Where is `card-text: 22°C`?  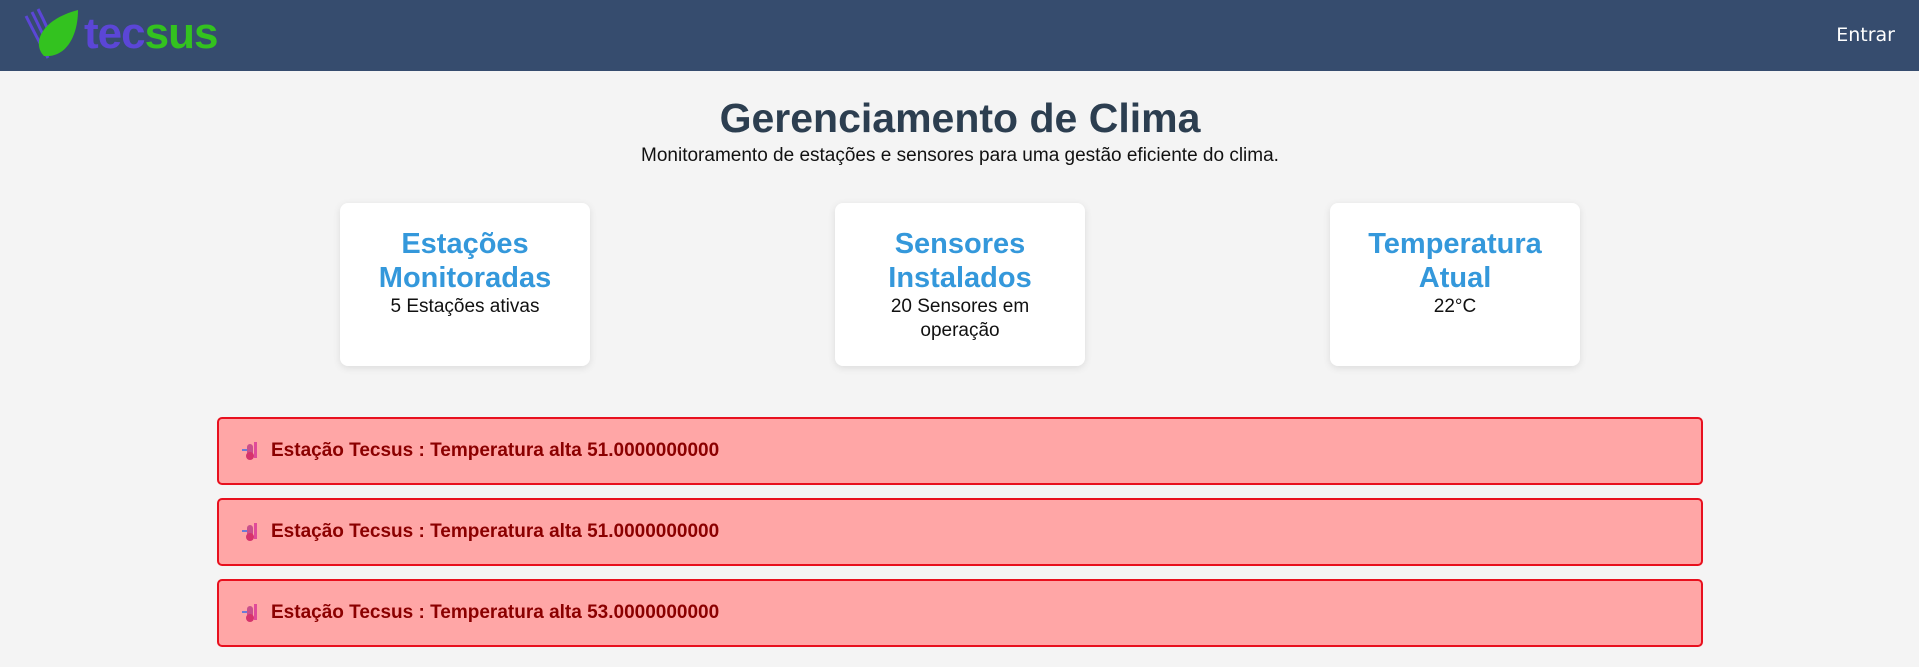 card-text: 22°C is located at coordinates (1455, 306).